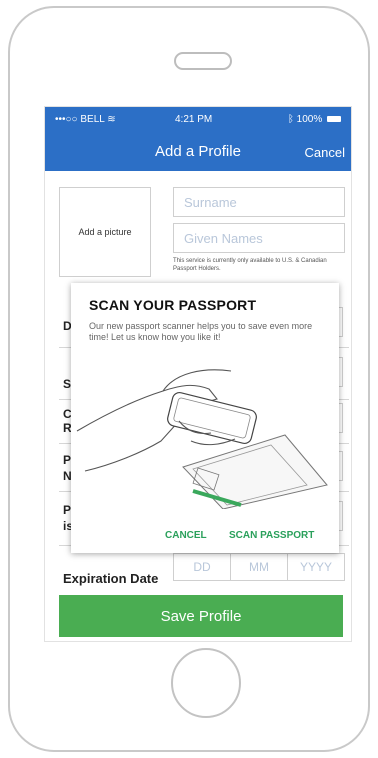 The width and height of the screenshot is (378, 758). Describe the element at coordinates (259, 202) in the screenshot. I see `surname-field: Surname` at that location.